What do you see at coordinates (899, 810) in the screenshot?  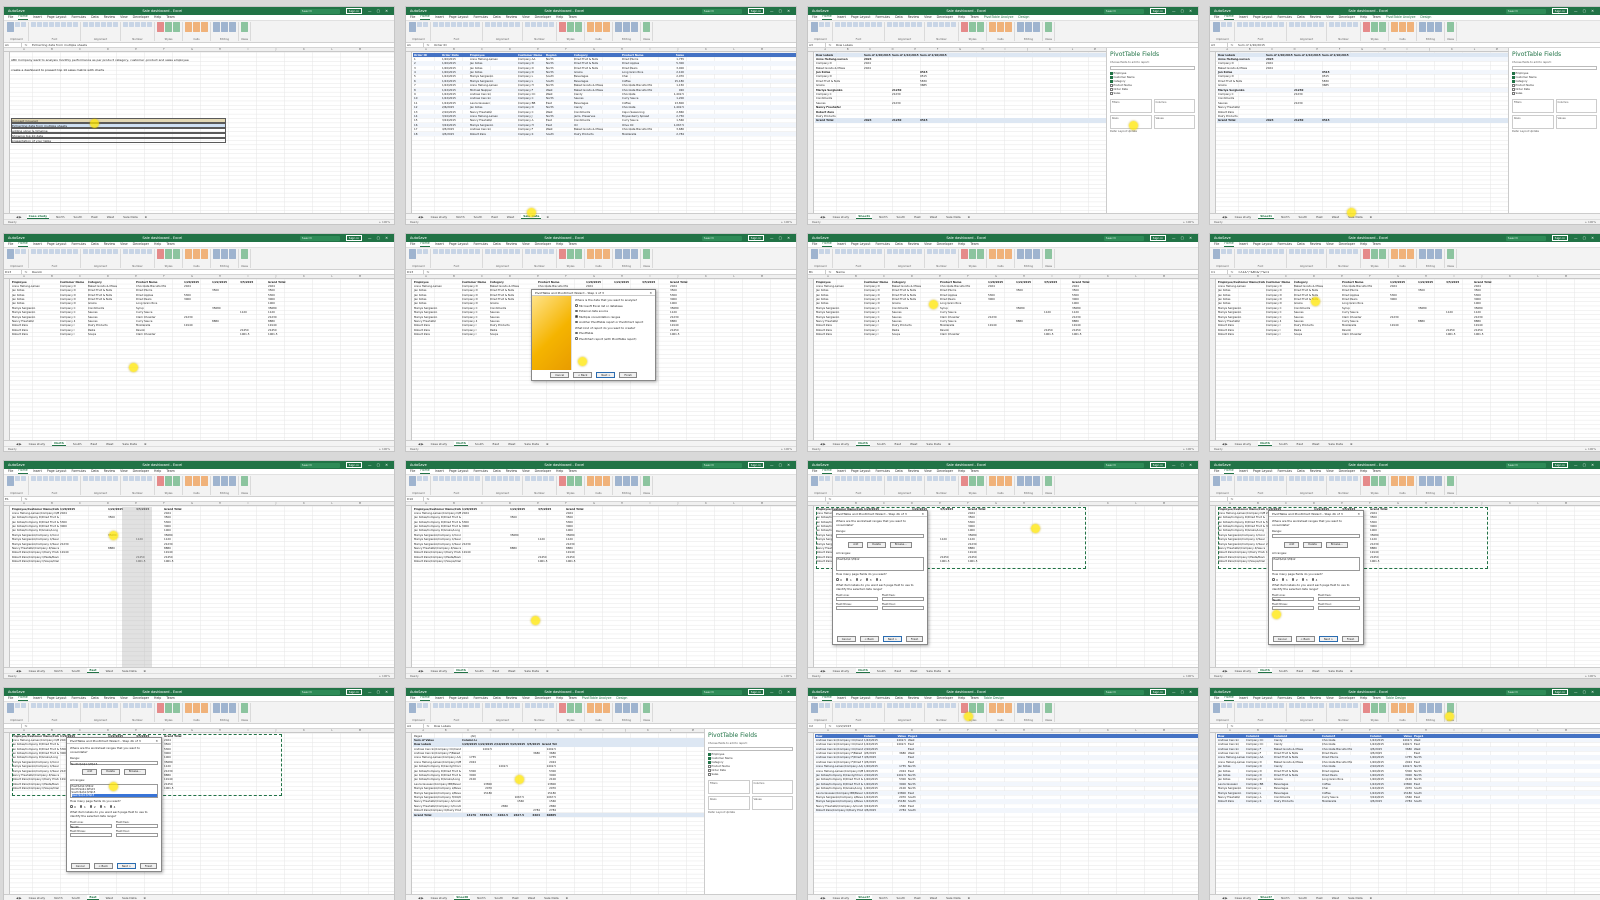 I see `table-cell: 2784` at bounding box center [899, 810].